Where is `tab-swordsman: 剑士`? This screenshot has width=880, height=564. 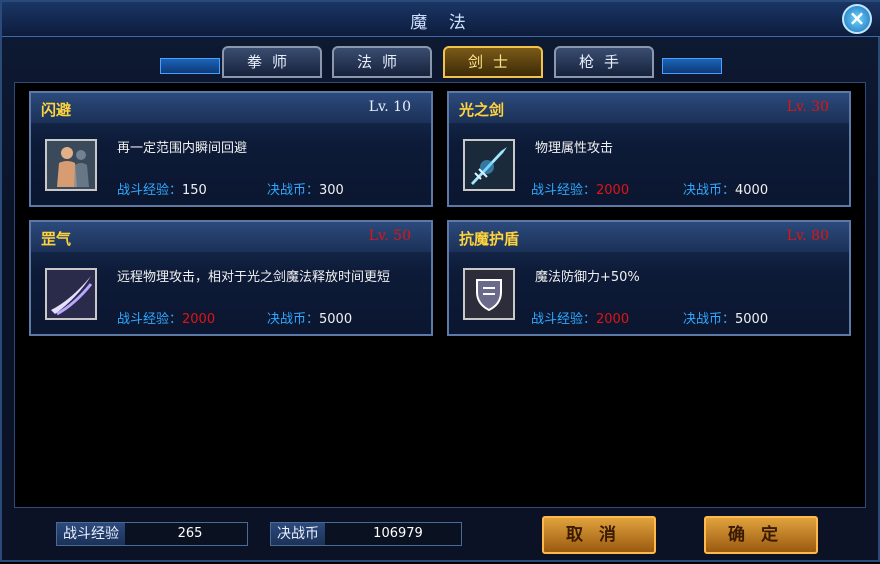 tab-swordsman: 剑士 is located at coordinates (493, 62).